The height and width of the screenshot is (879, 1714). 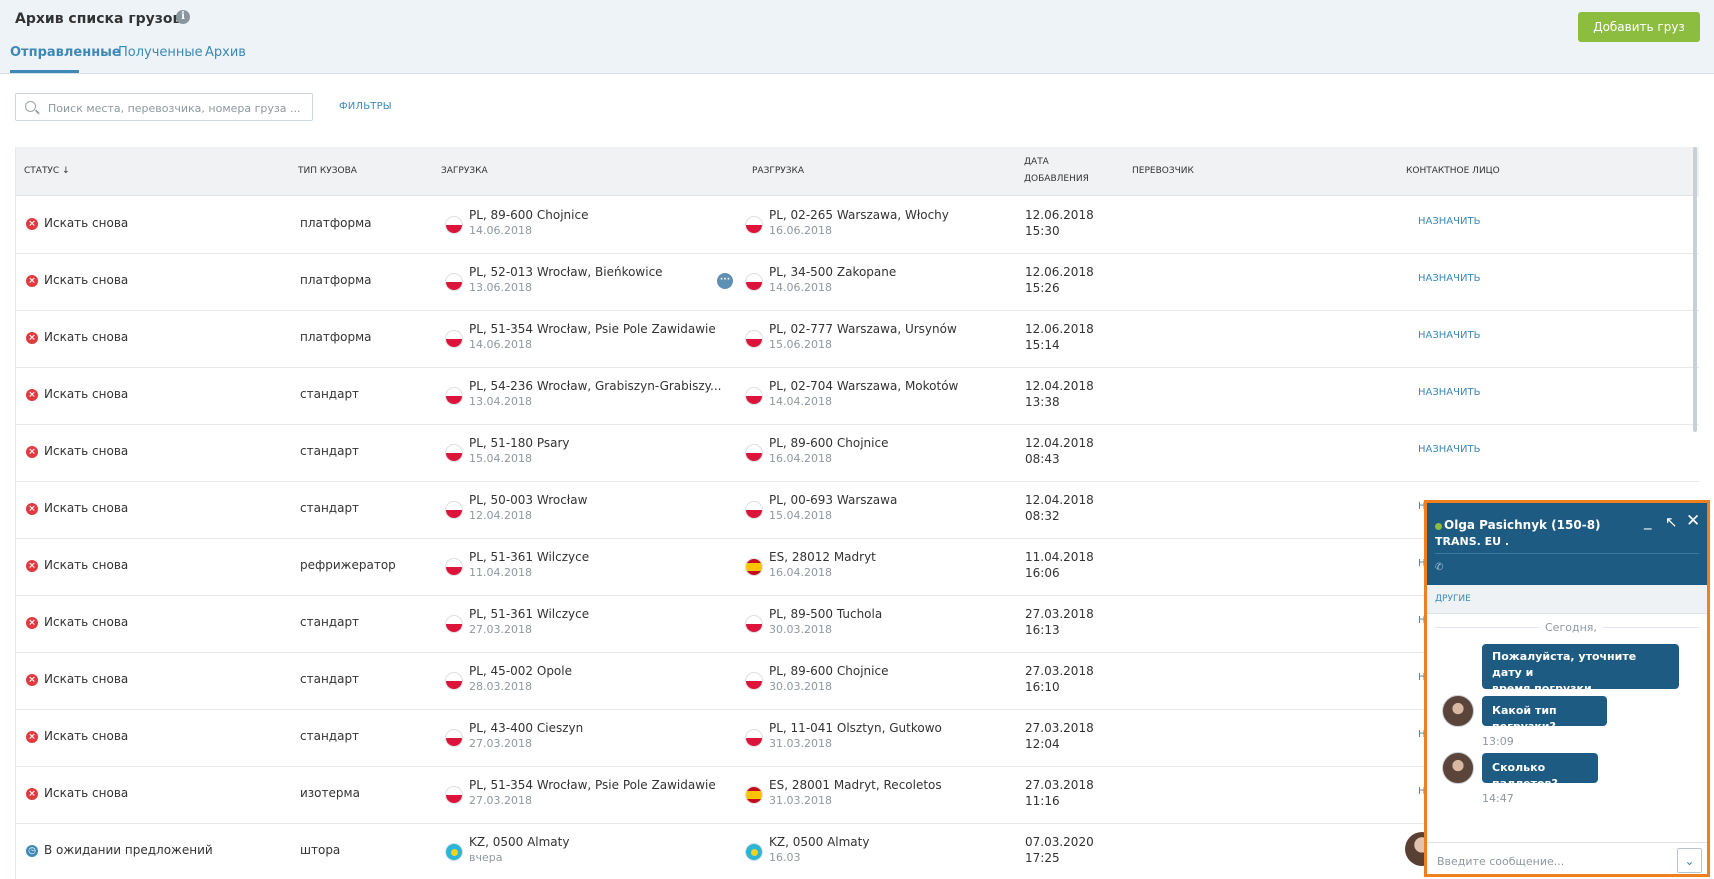 I want to click on loading-place: PL, 43-400 Cieszyn, so click(x=526, y=728).